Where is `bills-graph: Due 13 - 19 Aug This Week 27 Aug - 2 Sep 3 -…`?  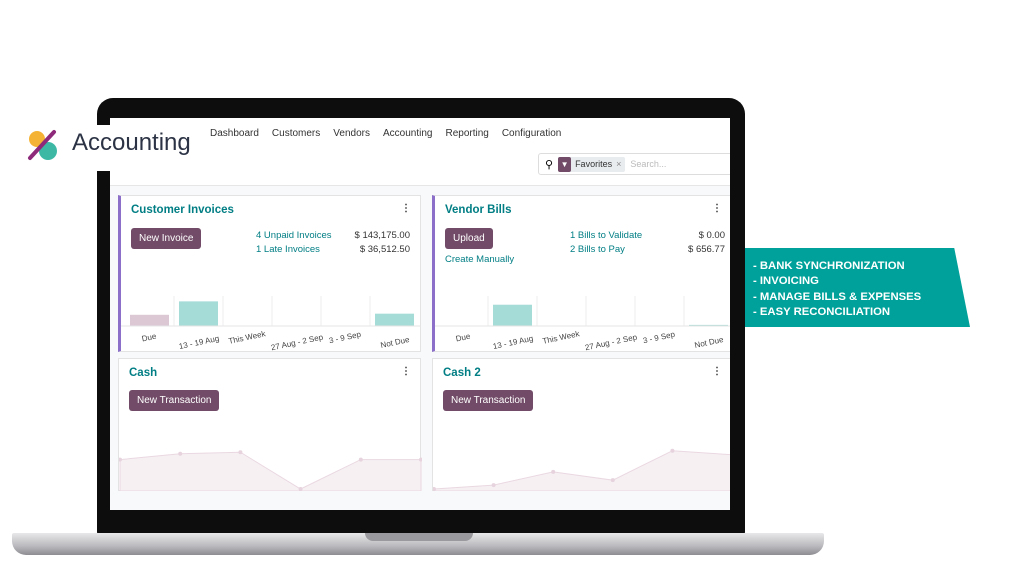
bills-graph: Due 13 - 19 Aug This Week 27 Aug - 2 Sep 3 -… is located at coordinates (582, 322).